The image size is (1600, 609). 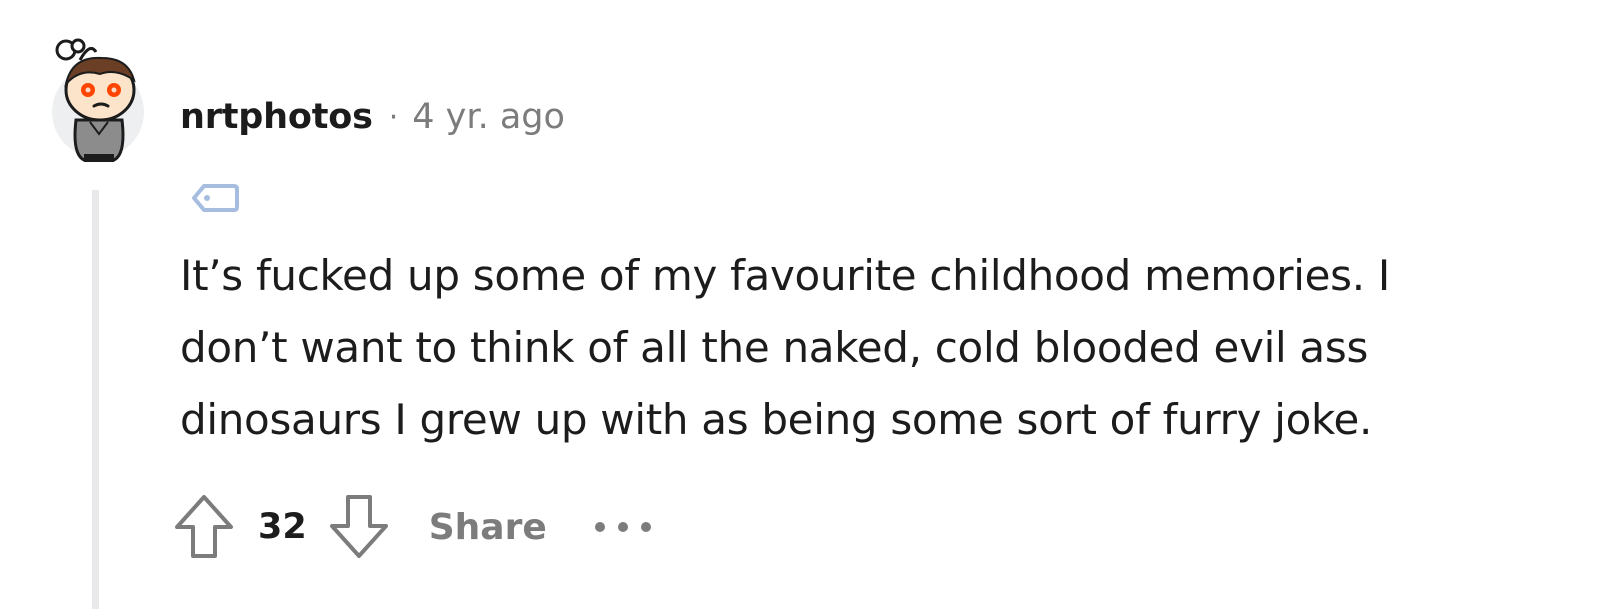 What do you see at coordinates (411, 527) in the screenshot?
I see `comment-actions: 32 Share` at bounding box center [411, 527].